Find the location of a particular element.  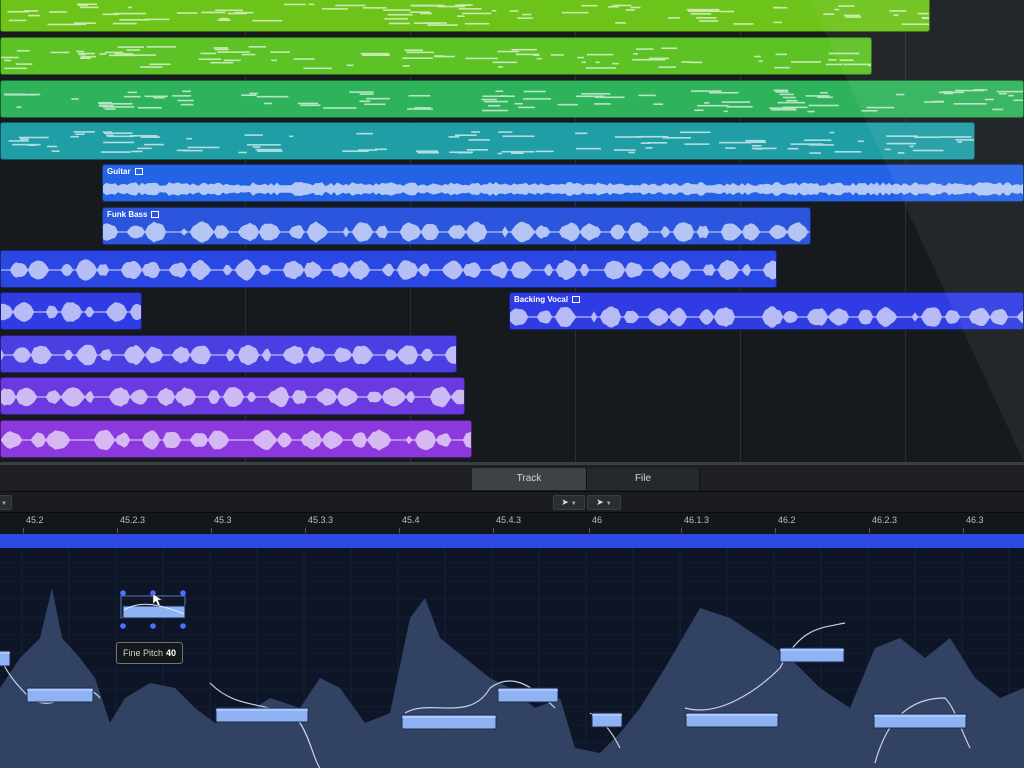

track-region-backing-vocal: Backing Vocal is located at coordinates (766, 311).